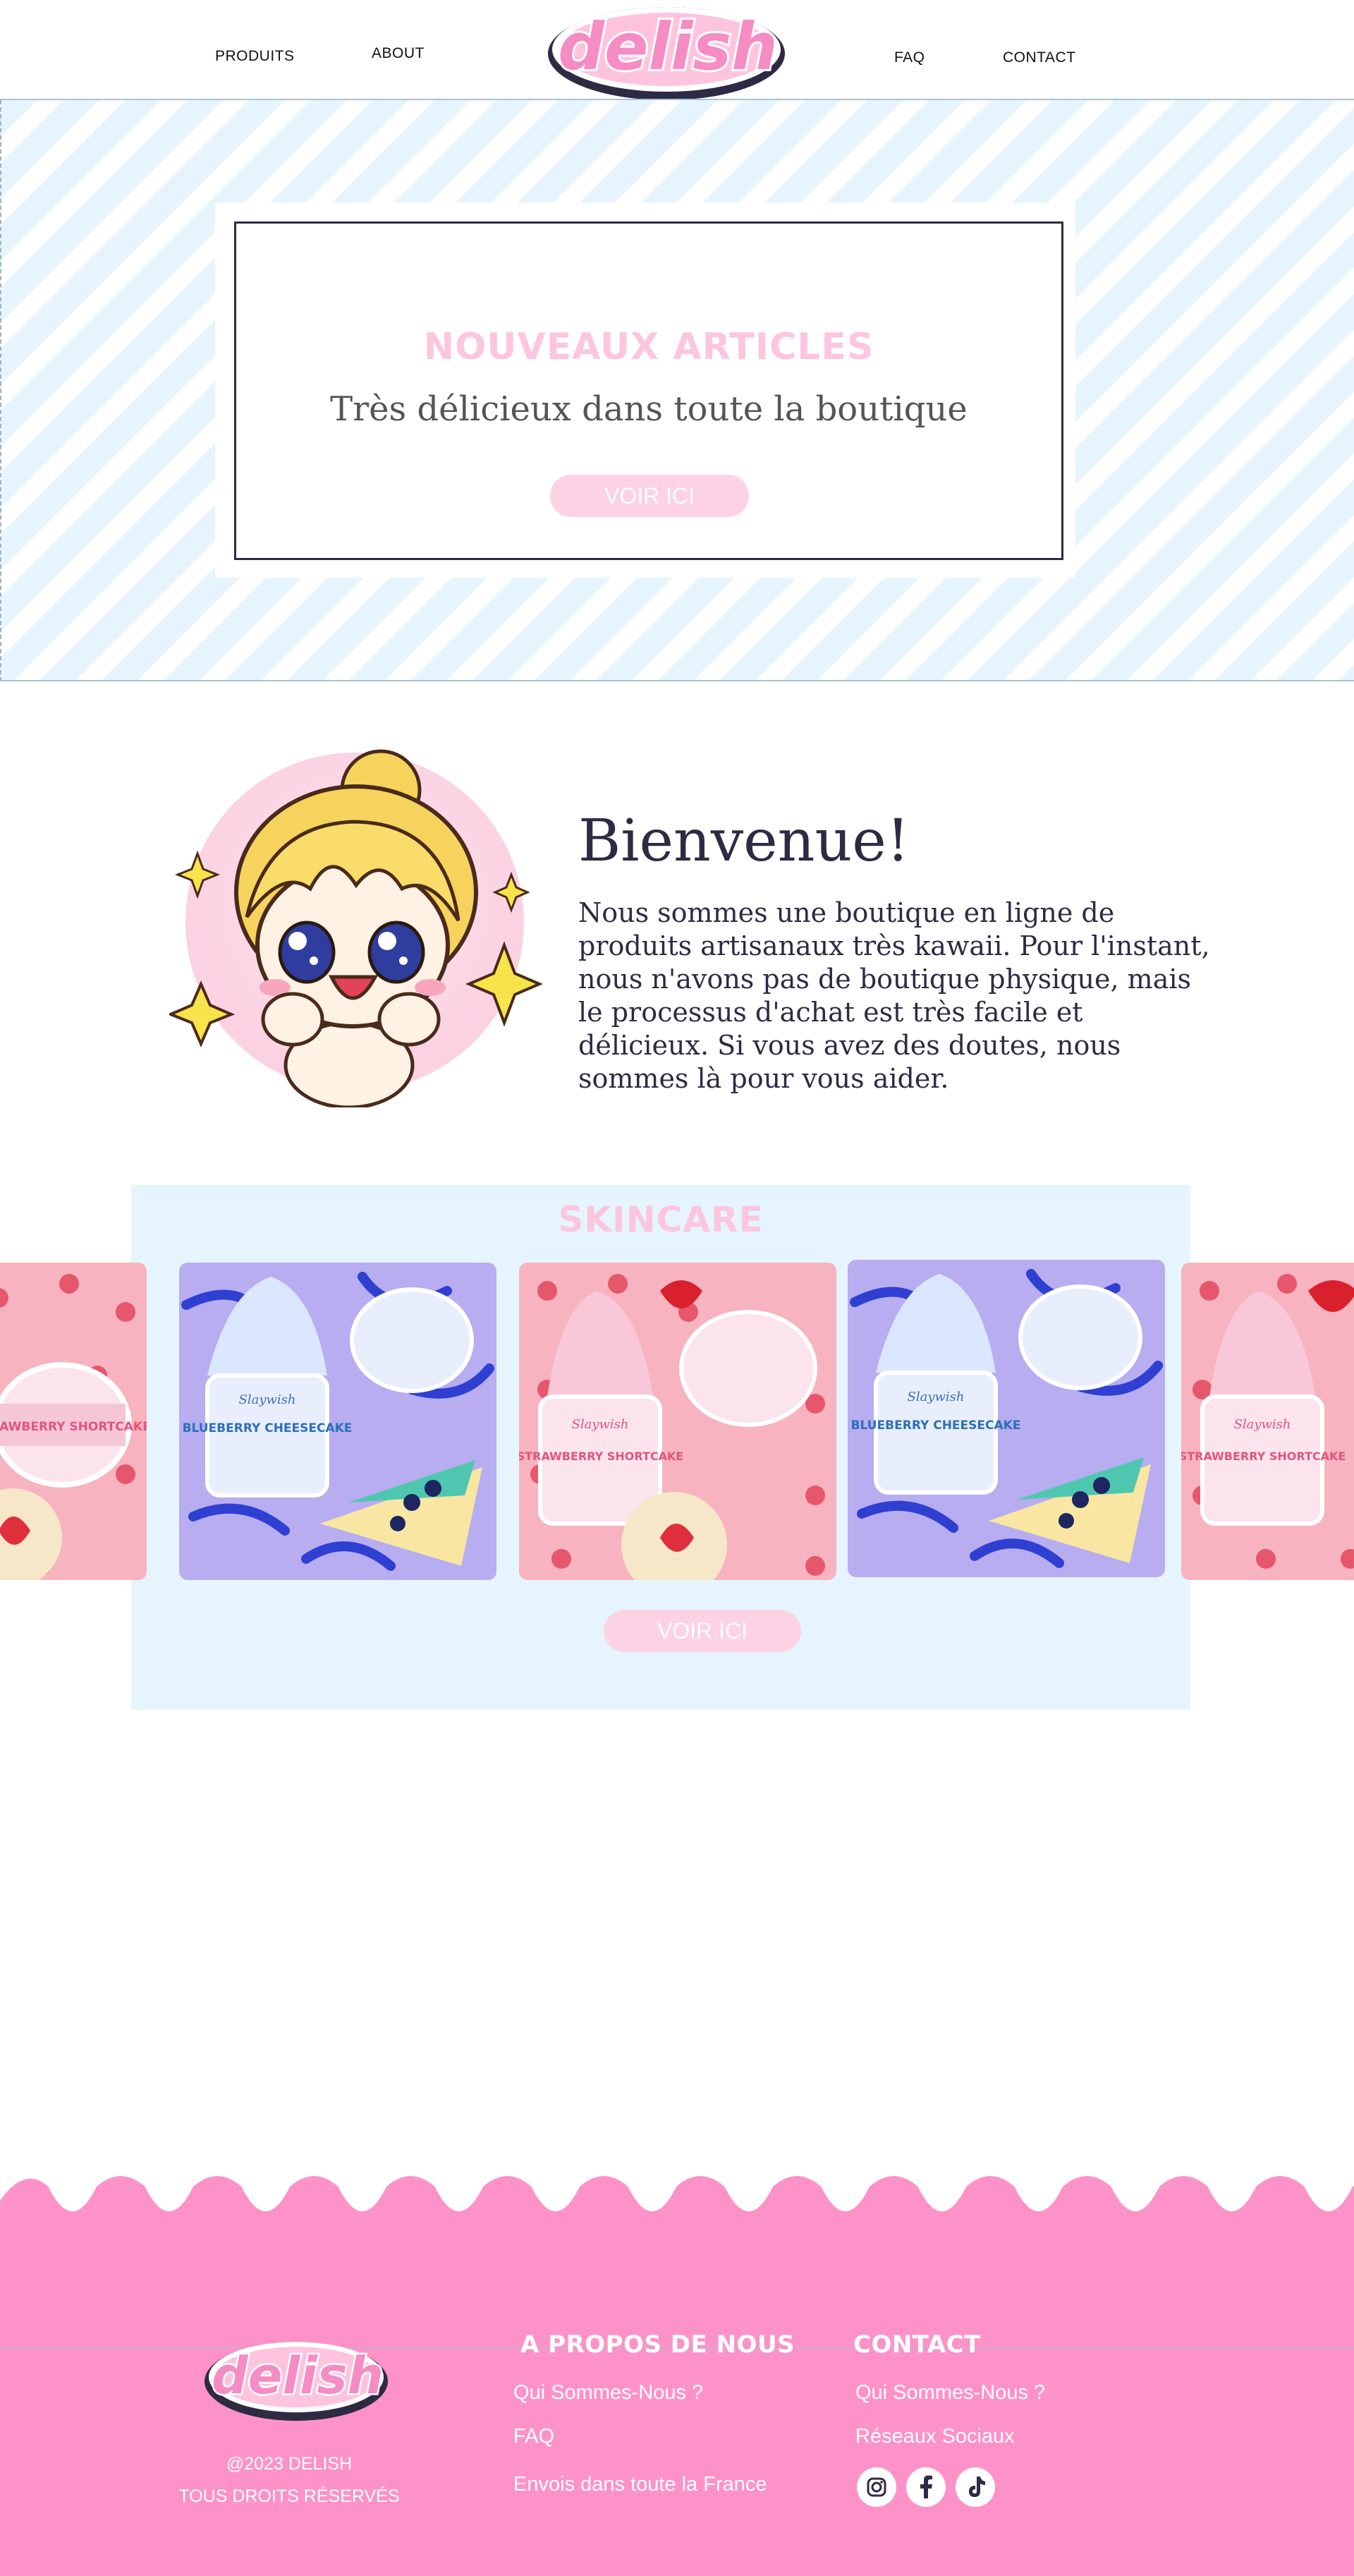 The width and height of the screenshot is (1354, 2576). What do you see at coordinates (649, 496) in the screenshot?
I see `hero-voir-ici-button: VOIR ICI` at bounding box center [649, 496].